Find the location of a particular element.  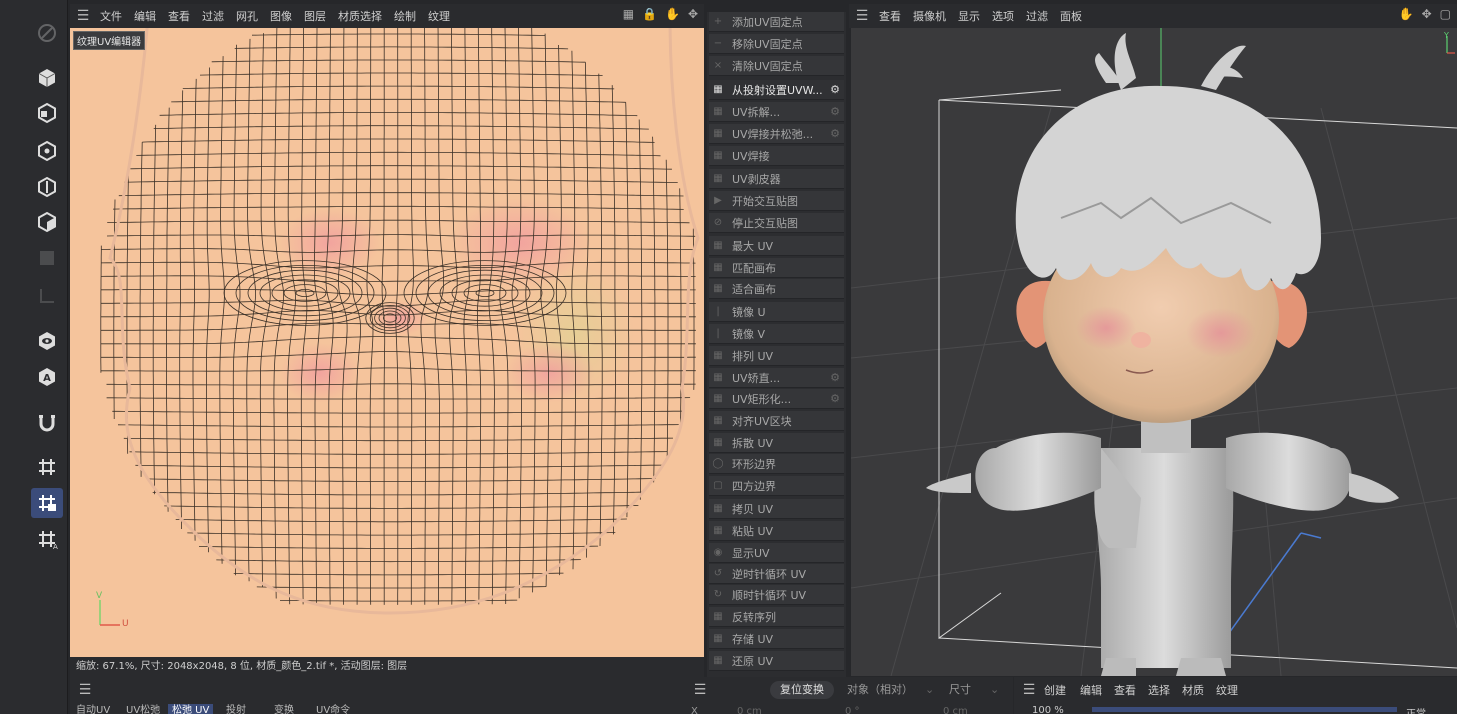

uv-command-button: ↻ 顺时针循环 UV is located at coordinates (776, 595).